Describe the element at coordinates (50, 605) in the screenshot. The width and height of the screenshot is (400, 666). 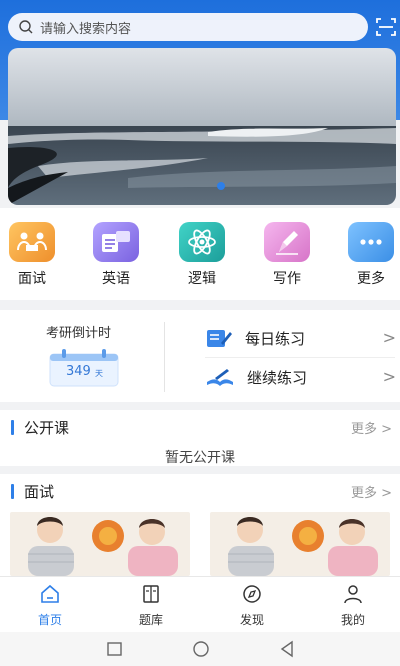
I see `tab-home: 首页` at that location.